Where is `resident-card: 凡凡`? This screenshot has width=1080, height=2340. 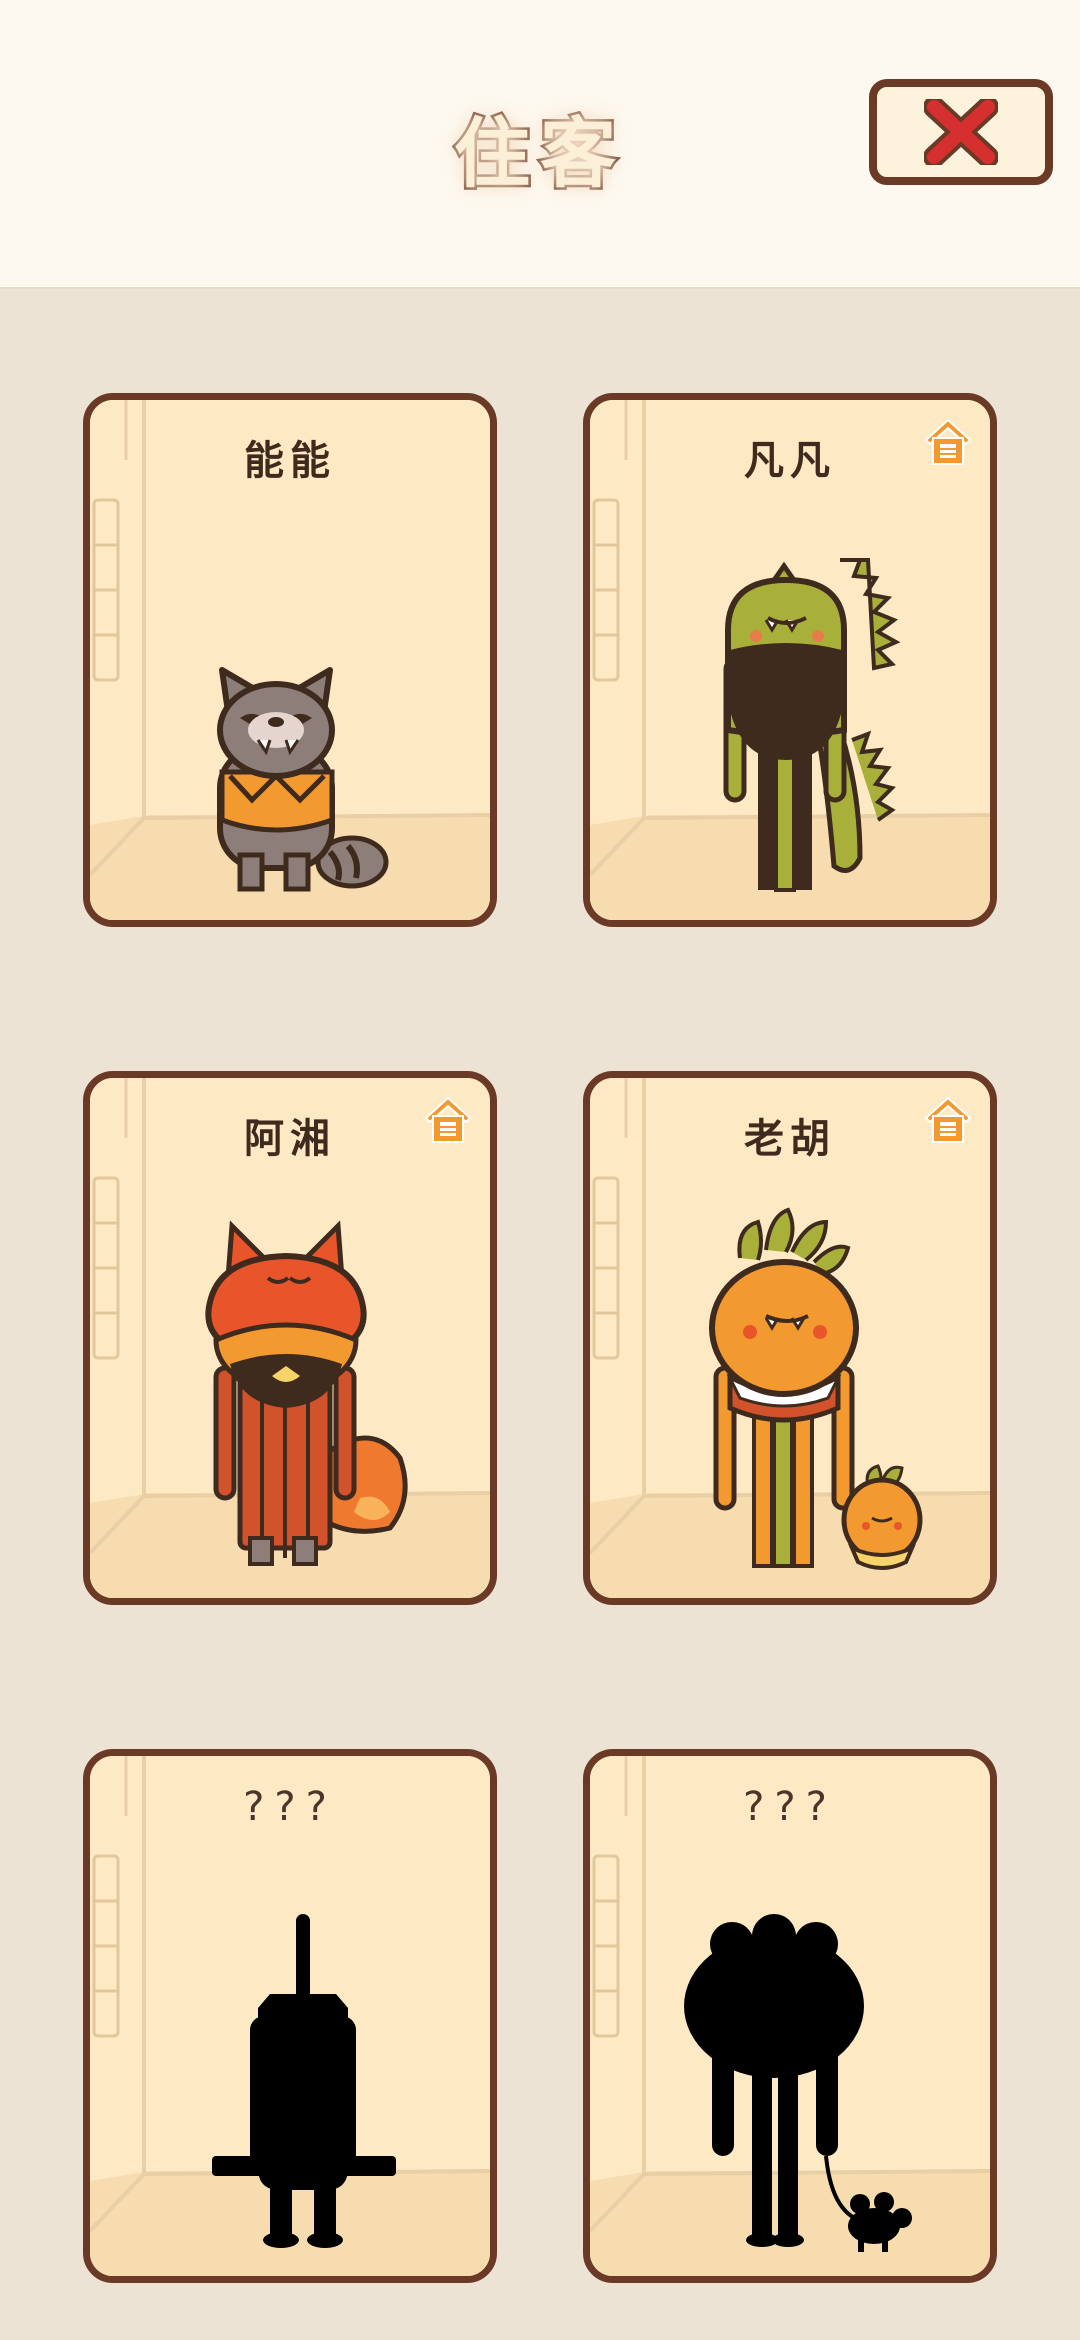 resident-card: 凡凡 is located at coordinates (790, 660).